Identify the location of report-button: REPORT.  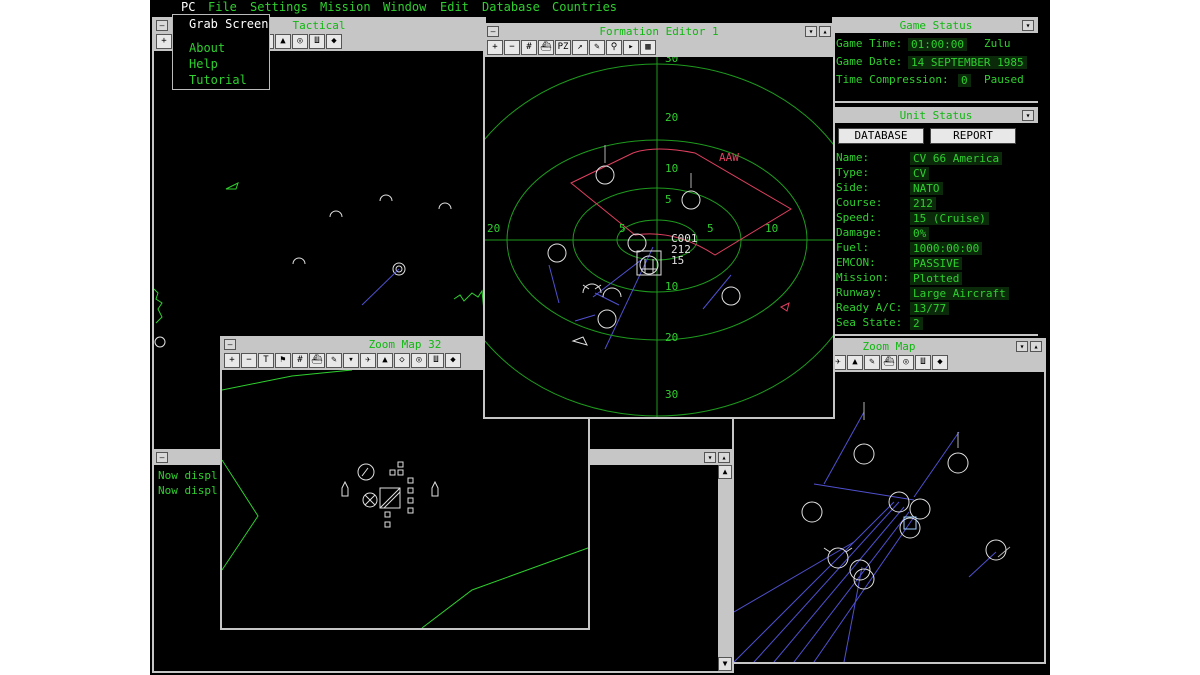
(973, 136).